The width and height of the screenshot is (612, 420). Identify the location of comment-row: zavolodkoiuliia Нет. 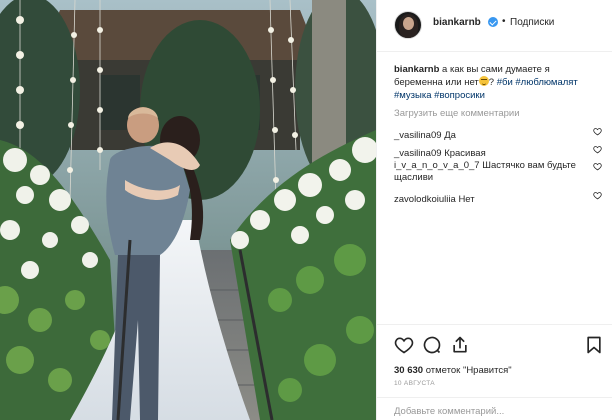
(498, 197).